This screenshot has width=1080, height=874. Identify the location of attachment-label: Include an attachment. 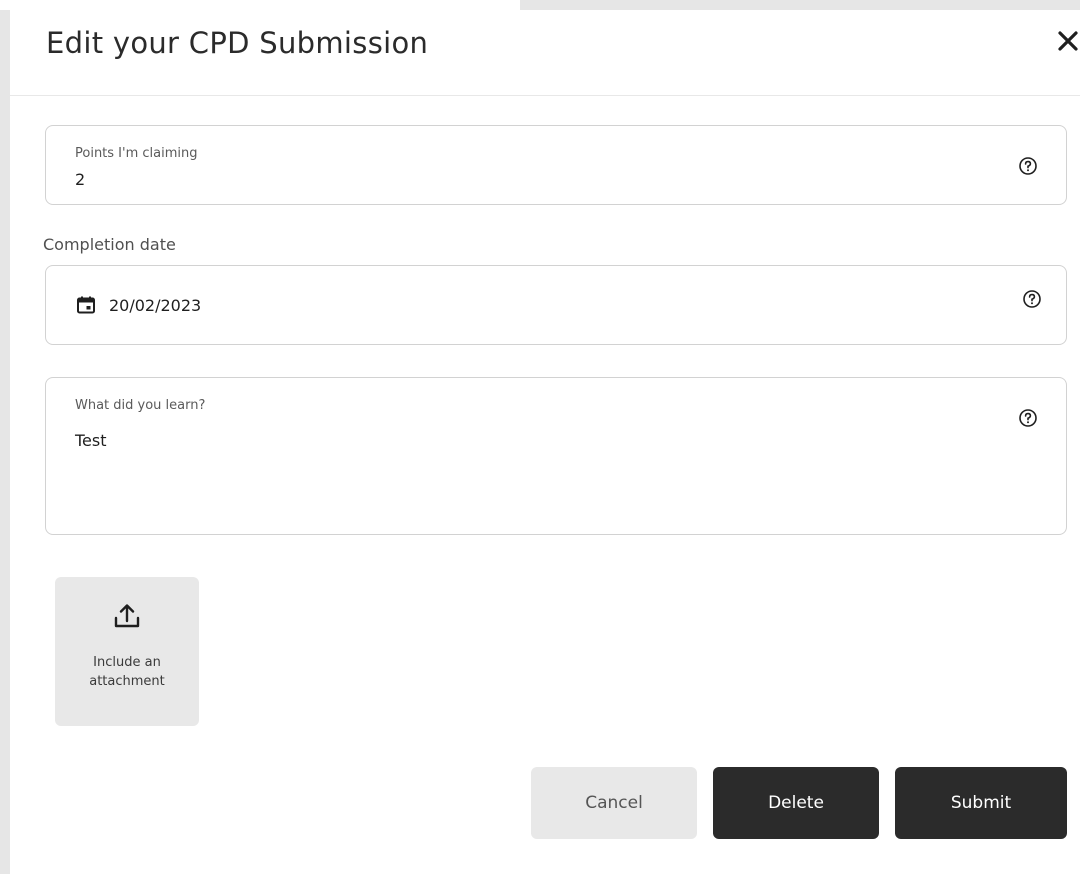
(127, 672).